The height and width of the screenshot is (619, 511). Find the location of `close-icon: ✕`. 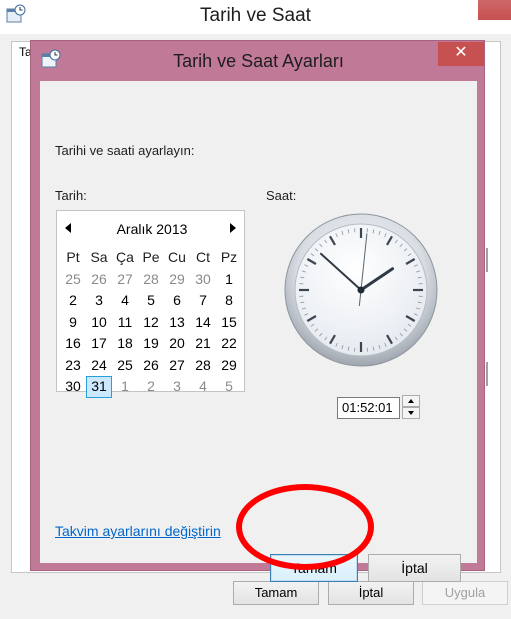

close-icon: ✕ is located at coordinates (461, 52).